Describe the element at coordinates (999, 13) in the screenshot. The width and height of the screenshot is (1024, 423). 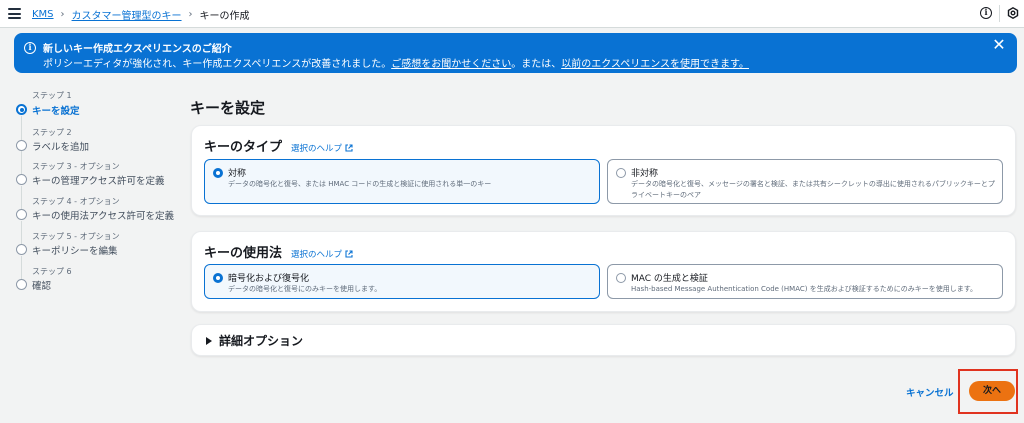
I see `divider` at that location.